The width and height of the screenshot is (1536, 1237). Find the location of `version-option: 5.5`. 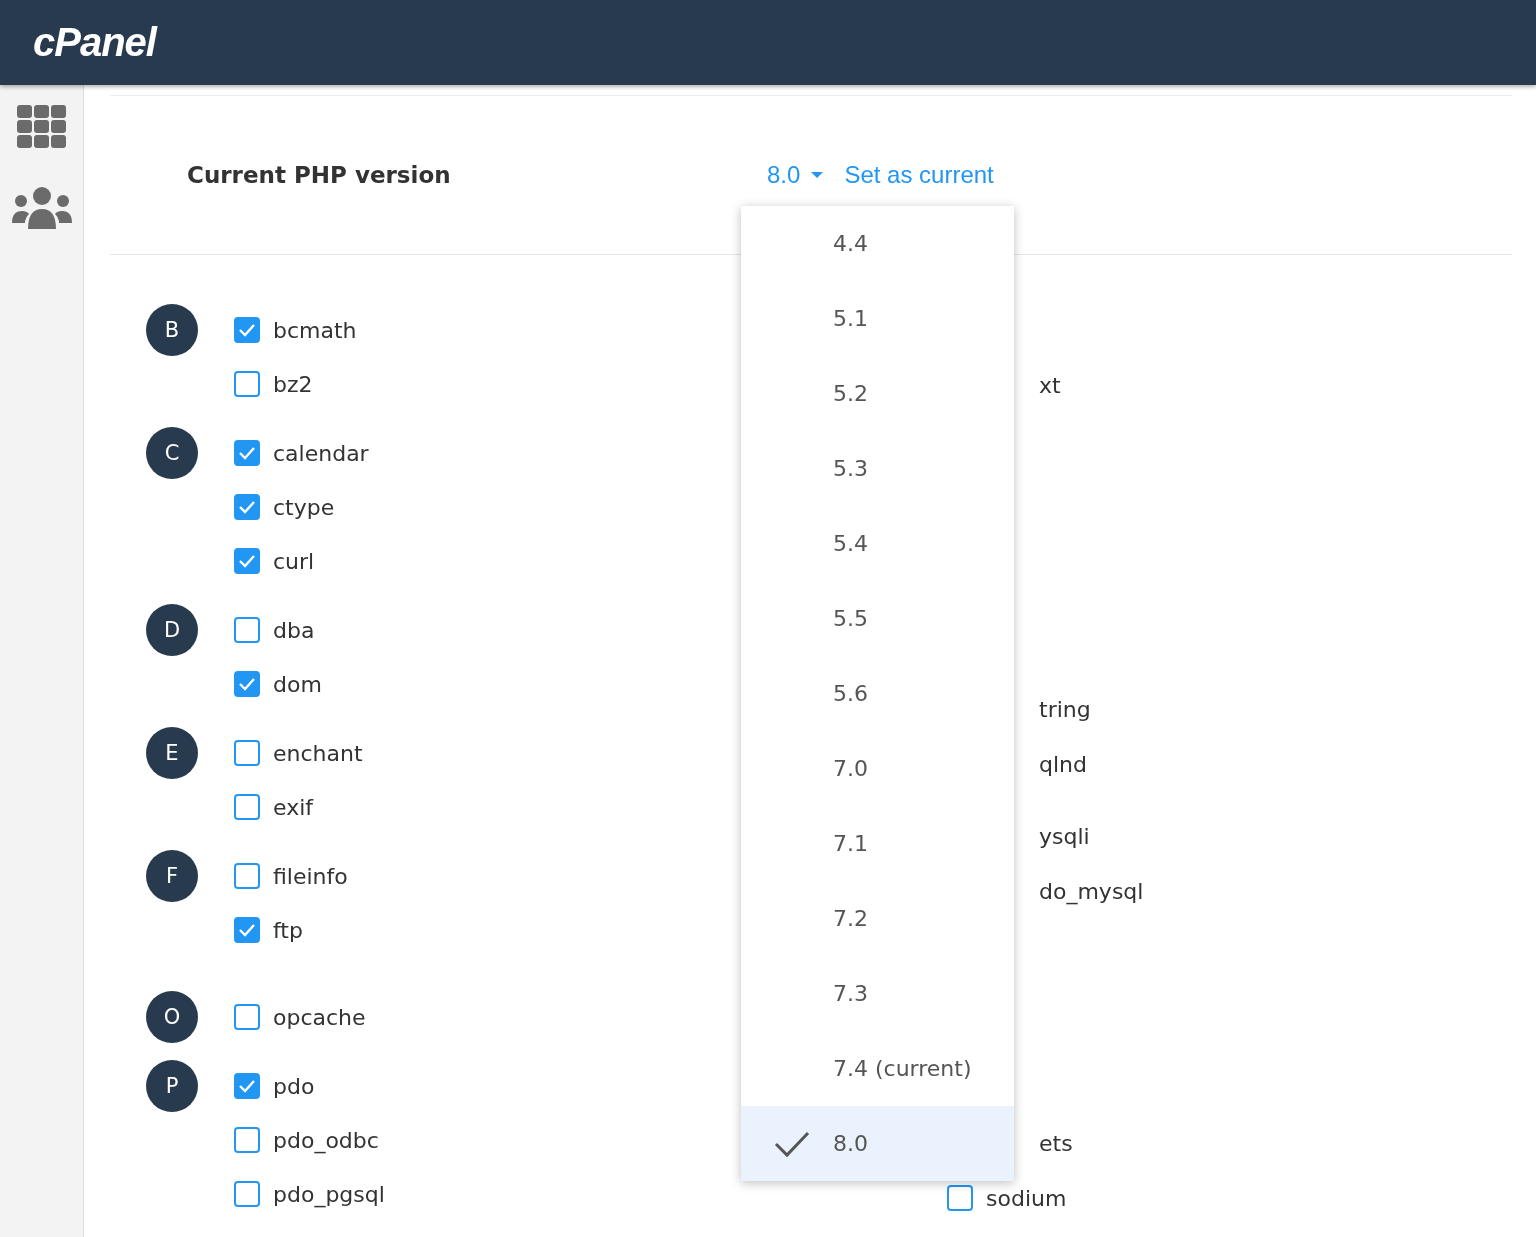

version-option: 5.5 is located at coordinates (877, 618).